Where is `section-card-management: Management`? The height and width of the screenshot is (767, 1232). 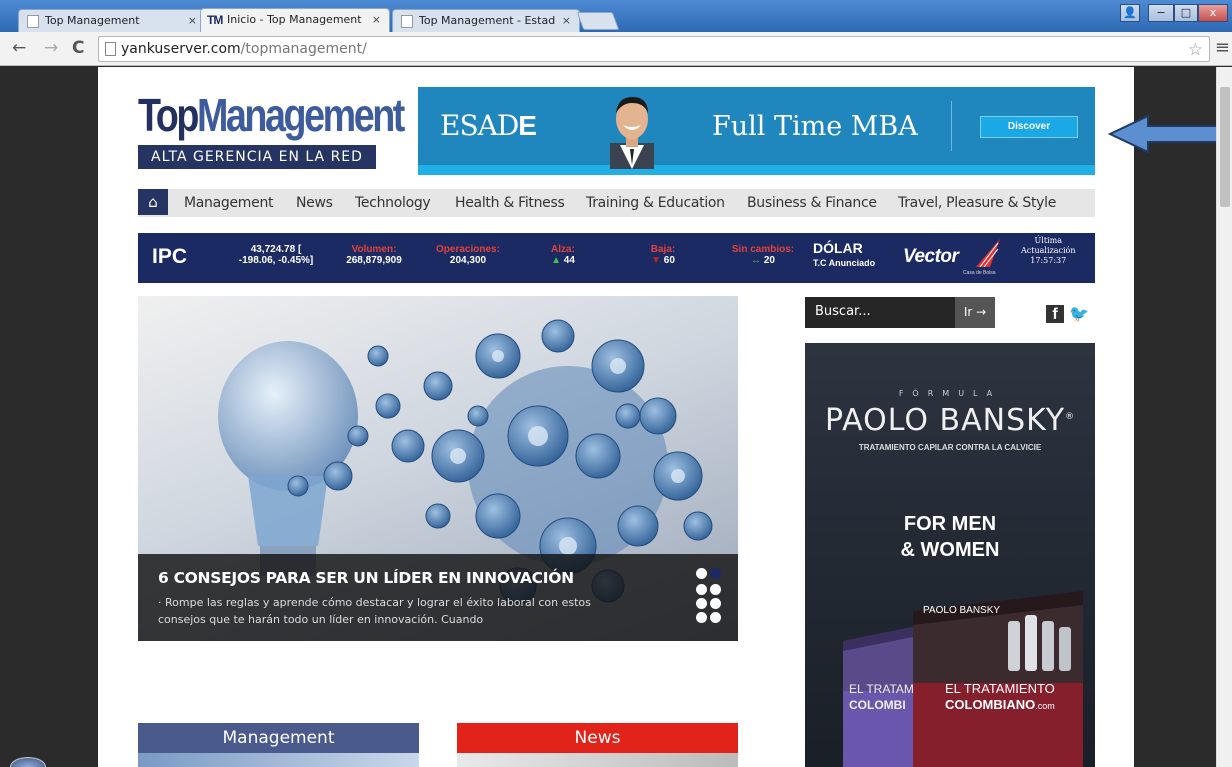
section-card-management: Management is located at coordinates (278, 745).